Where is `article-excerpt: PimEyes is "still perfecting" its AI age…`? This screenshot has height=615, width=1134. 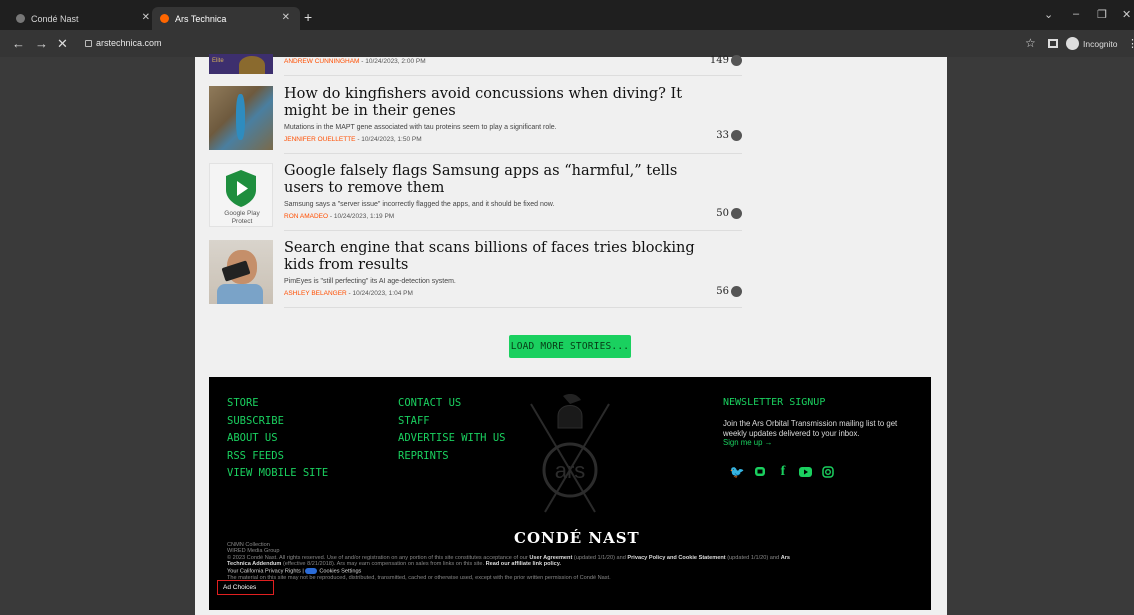 article-excerpt: PimEyes is "still perfecting" its AI age… is located at coordinates (370, 281).